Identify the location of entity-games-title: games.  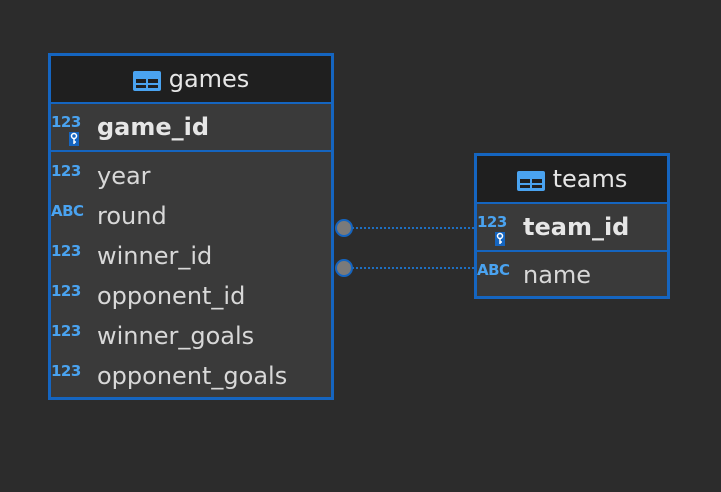
(209, 79).